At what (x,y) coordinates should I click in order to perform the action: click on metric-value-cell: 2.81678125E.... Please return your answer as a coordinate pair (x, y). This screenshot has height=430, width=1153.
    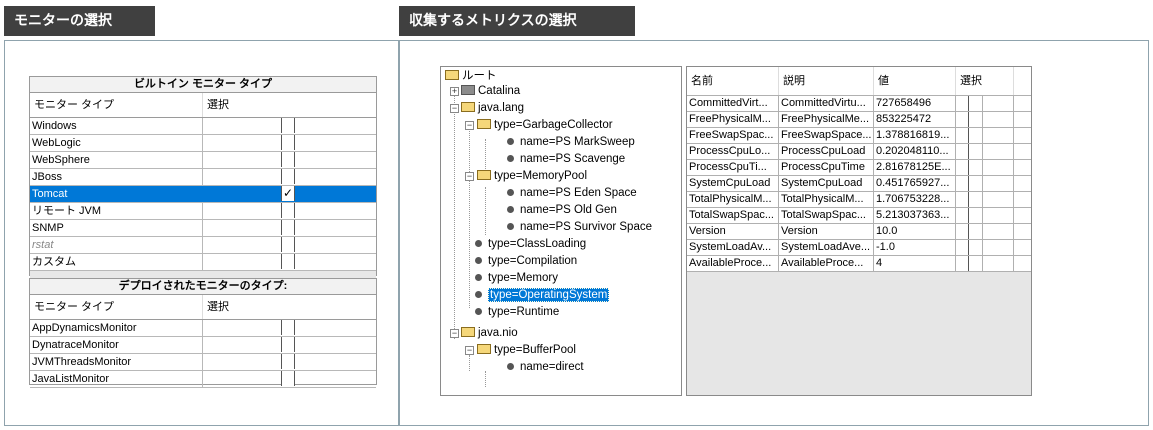
    Looking at the image, I should click on (915, 167).